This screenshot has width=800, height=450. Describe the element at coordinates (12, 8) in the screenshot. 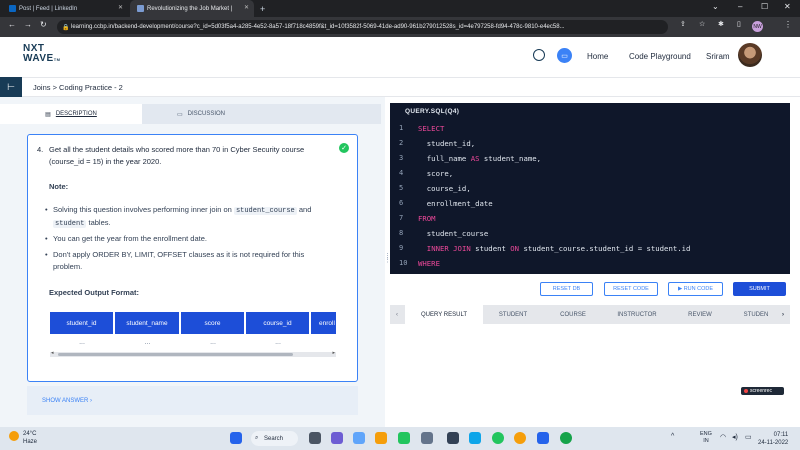

I see `linkedin-icon` at that location.